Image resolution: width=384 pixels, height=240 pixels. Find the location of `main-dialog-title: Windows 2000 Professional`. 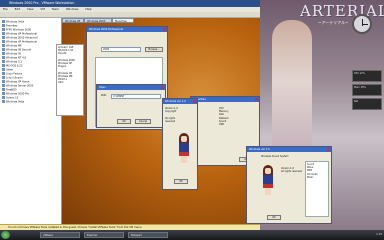

main-dialog-title: Windows 2000 Professional is located at coordinates (127, 29).